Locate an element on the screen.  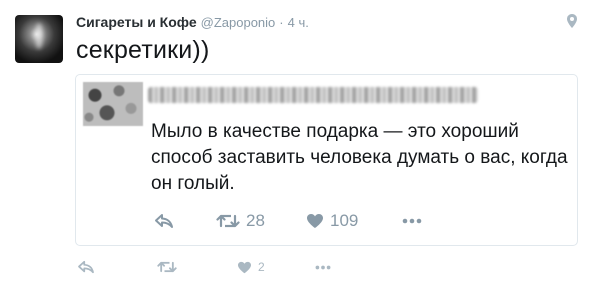
author-name: Сигареты и Кофе is located at coordinates (136, 22).